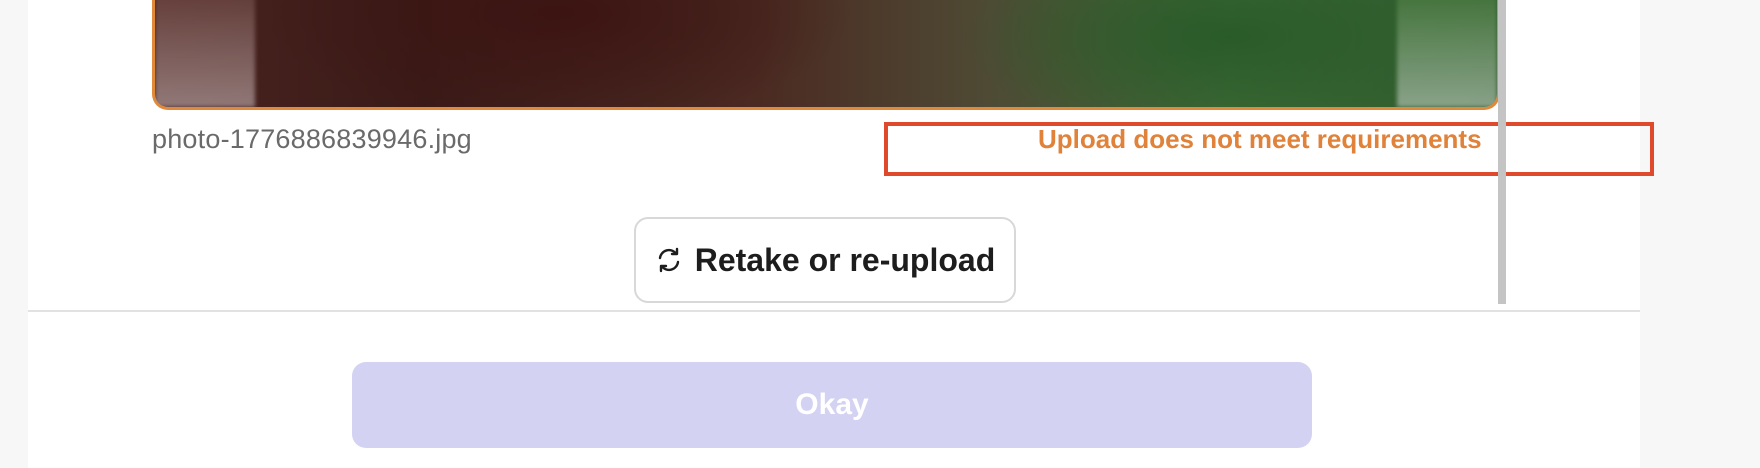  I want to click on retake-button: Retake or re-upload, so click(825, 260).